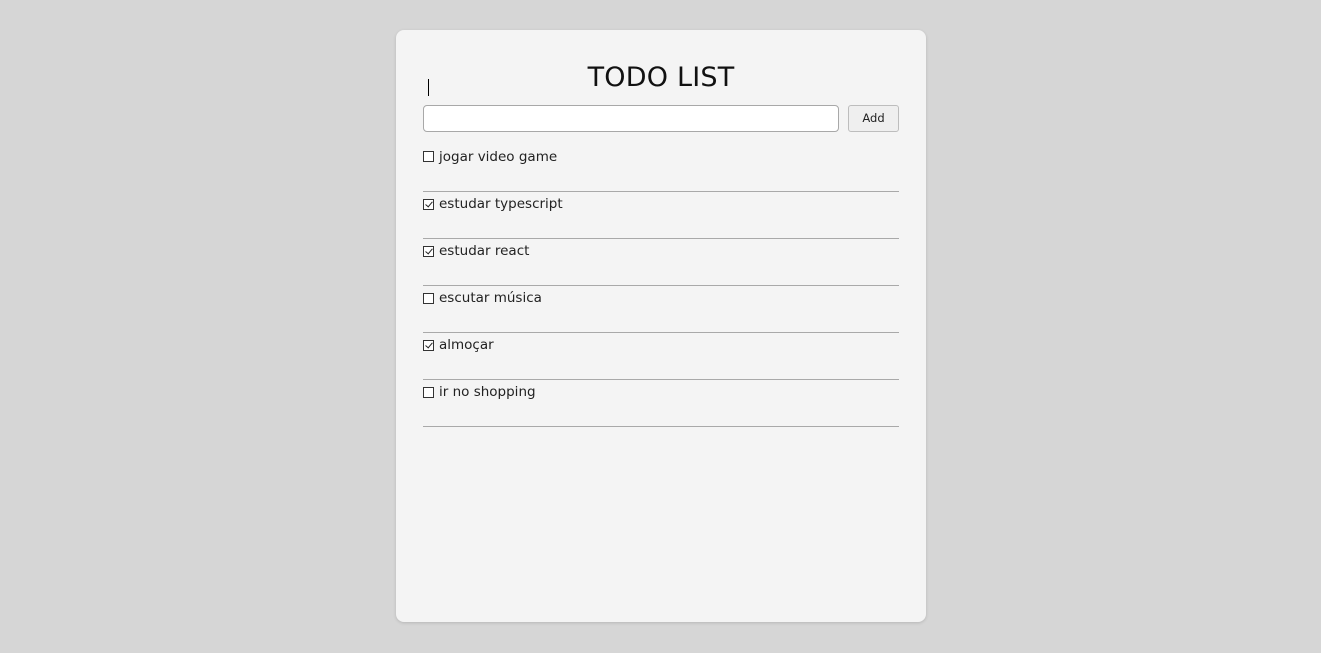 Image resolution: width=1321 pixels, height=653 pixels. Describe the element at coordinates (631, 118) in the screenshot. I see `todo-input` at that location.